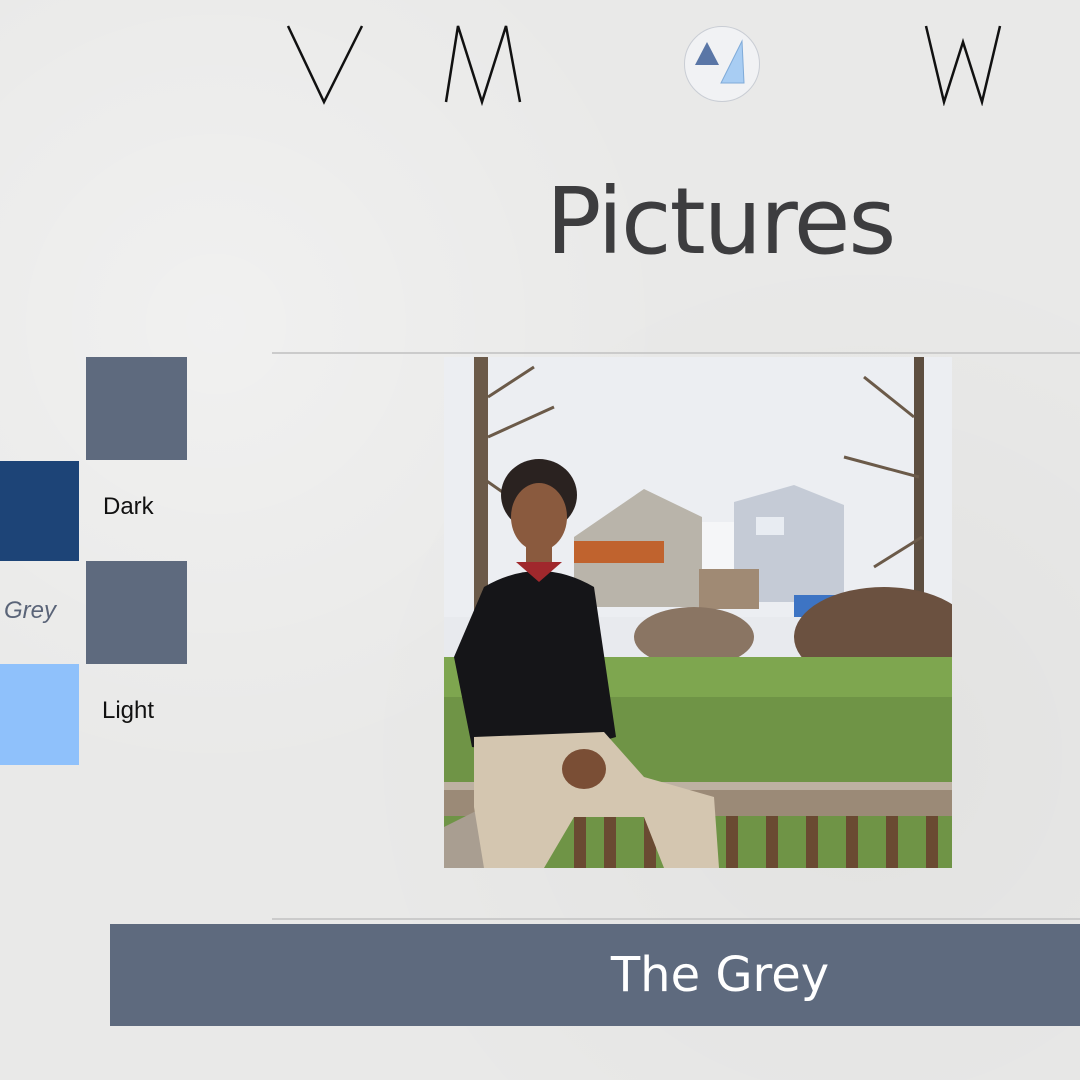  I want to click on v-letter-icon, so click(325, 65).